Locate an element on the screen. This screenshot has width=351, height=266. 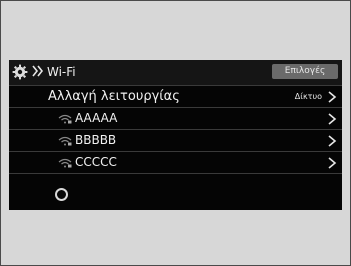
network-row: AAAAA is located at coordinates (175, 119).